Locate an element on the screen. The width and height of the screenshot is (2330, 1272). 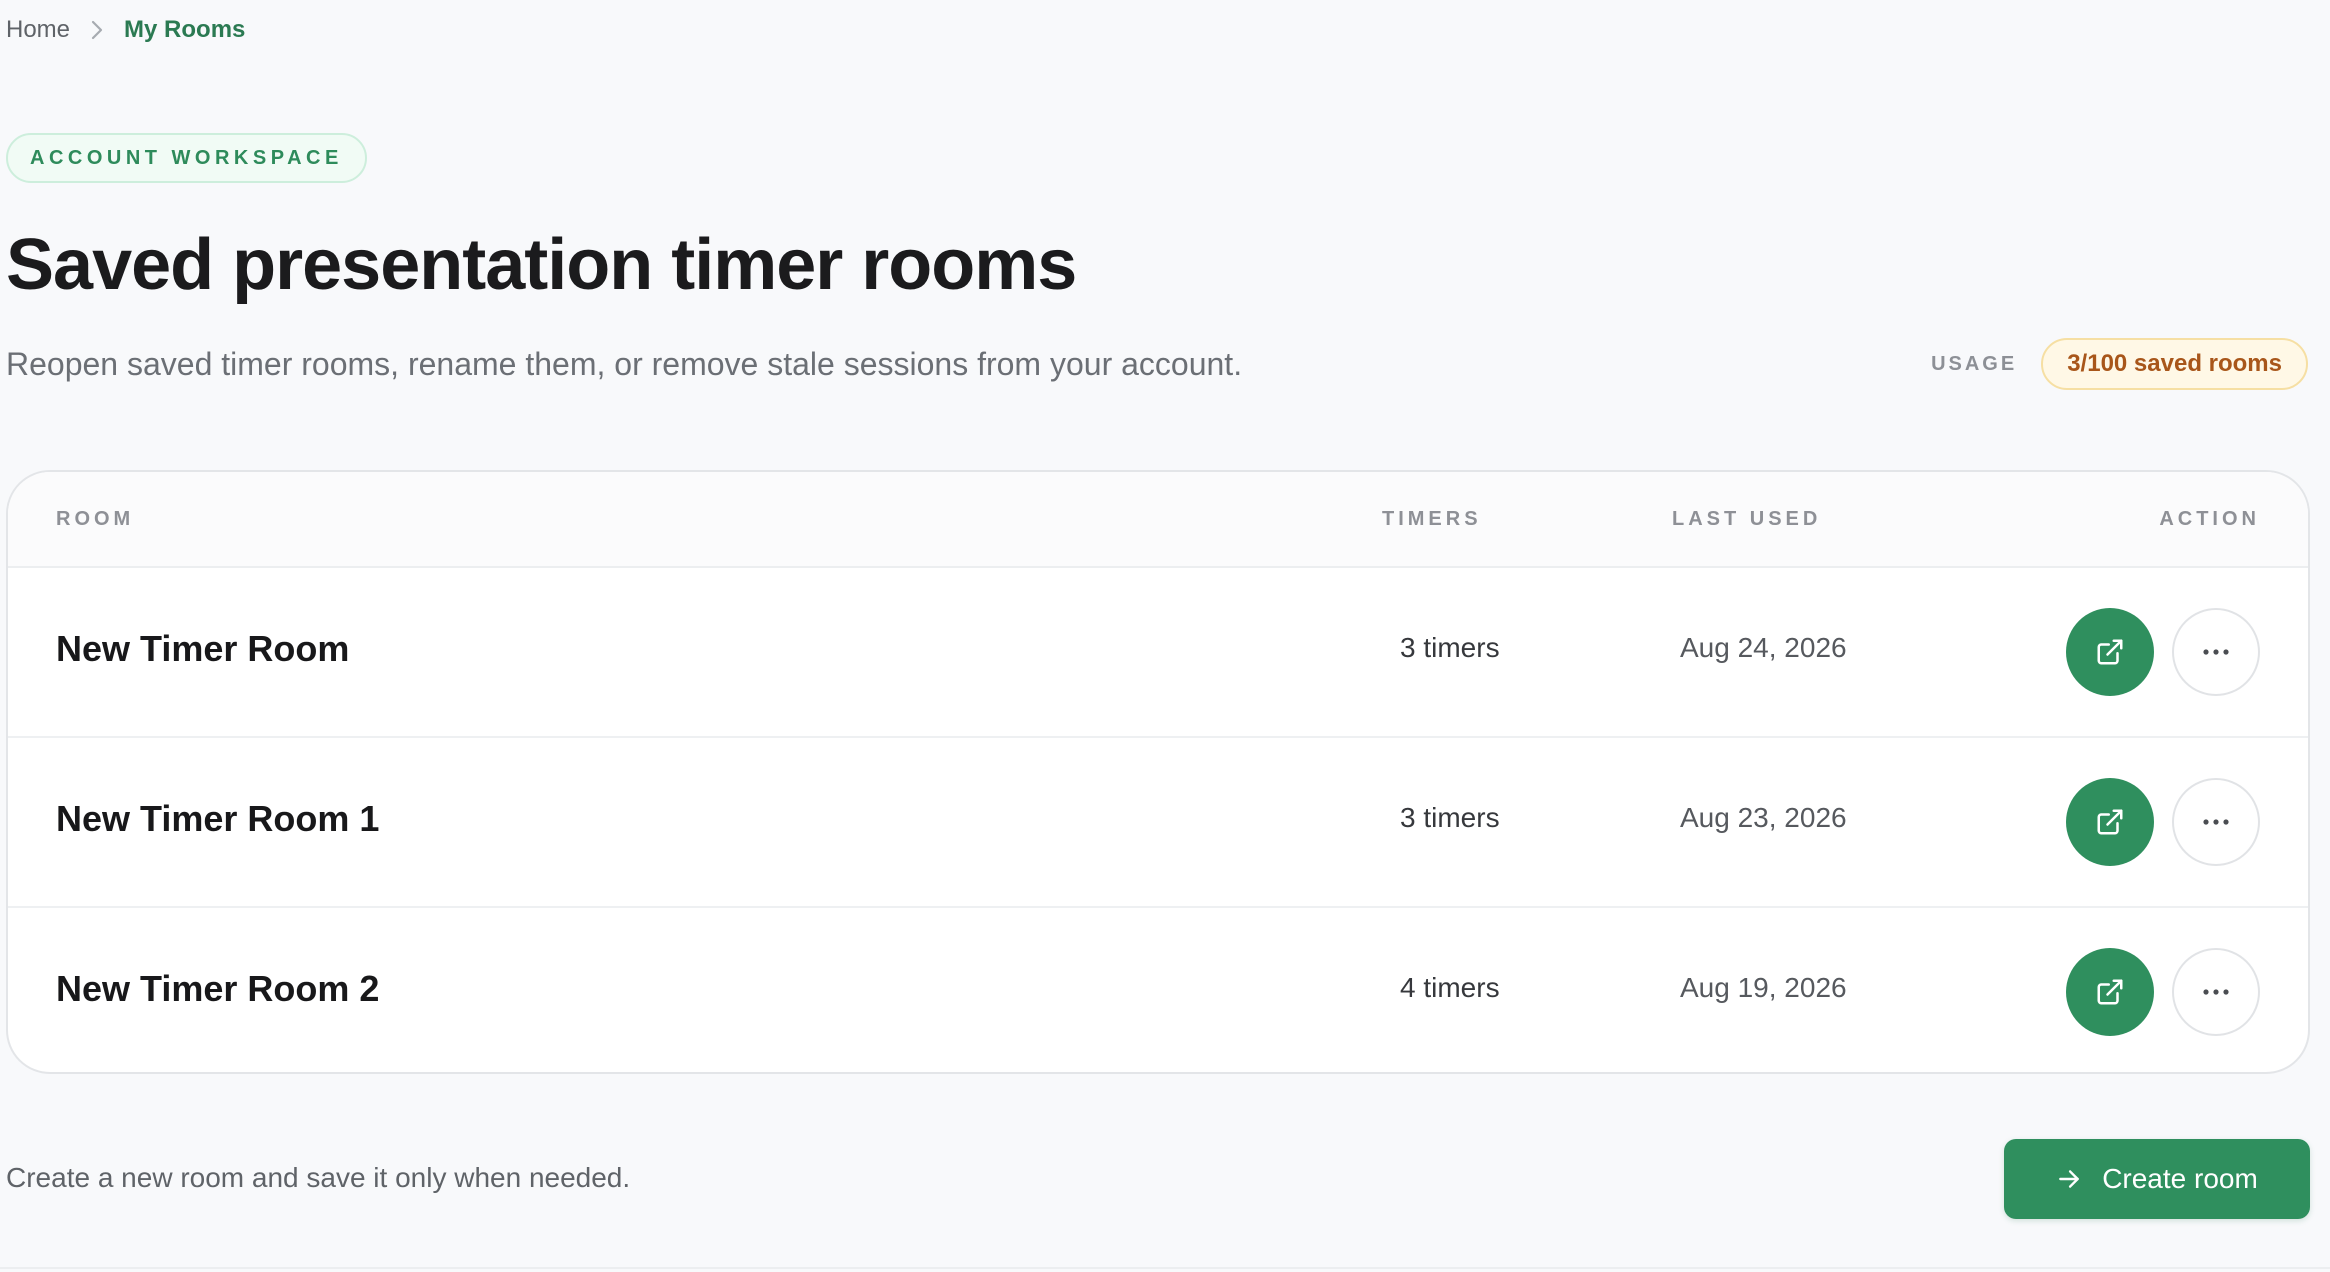
eyebrow-badge: ACCOUNT WORKSPACE is located at coordinates (186, 158).